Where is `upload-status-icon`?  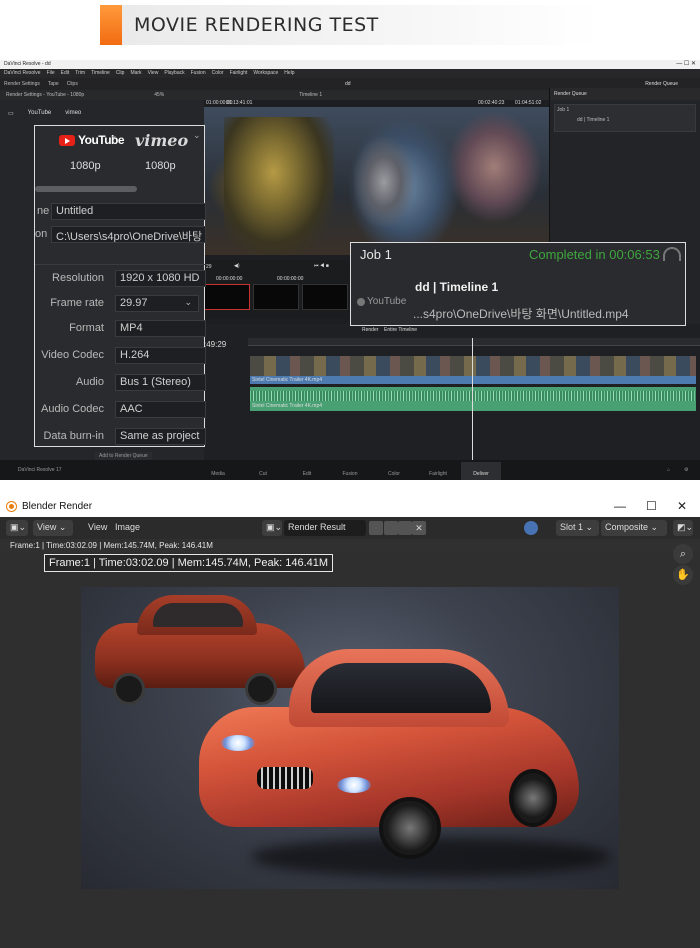 upload-status-icon is located at coordinates (672, 254).